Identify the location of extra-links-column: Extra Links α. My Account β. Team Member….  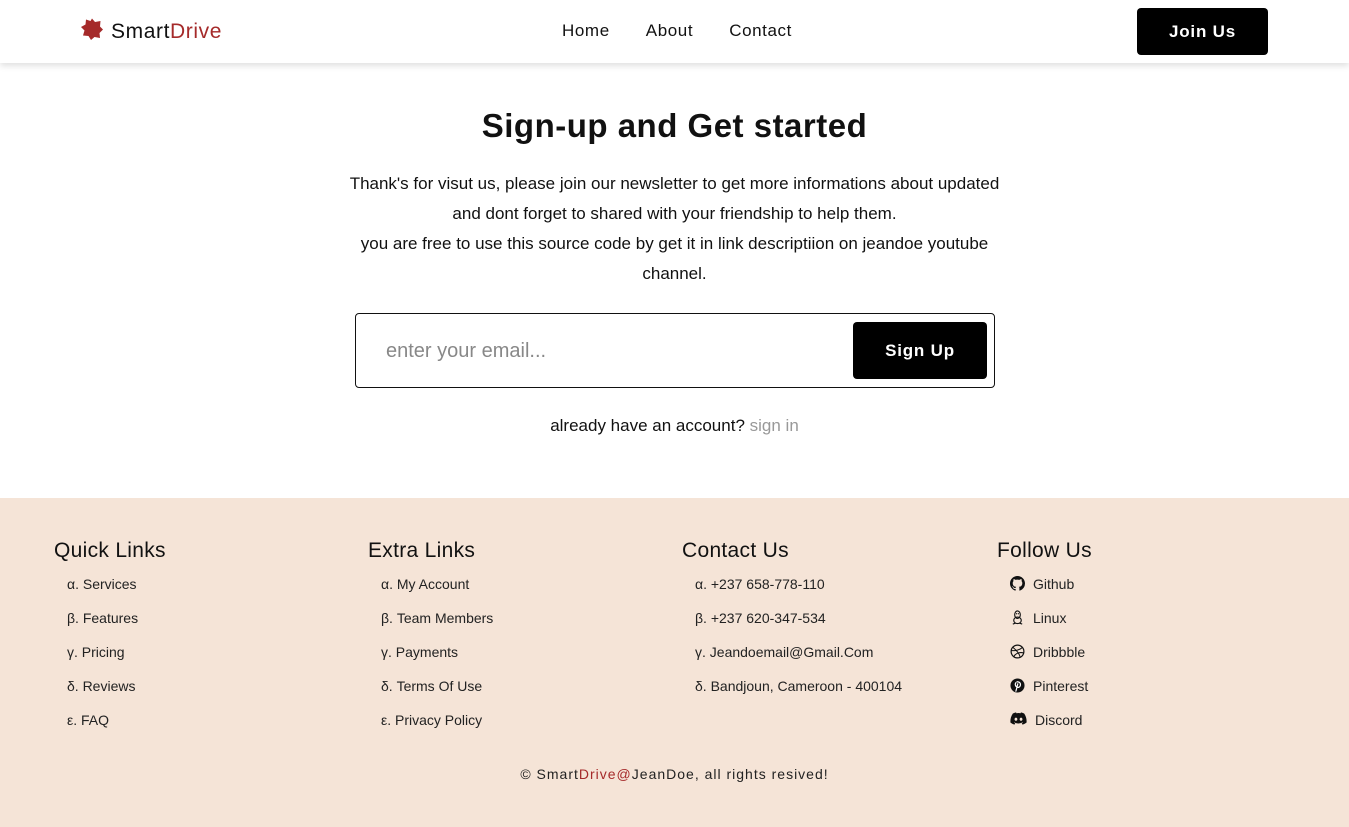
(430, 642).